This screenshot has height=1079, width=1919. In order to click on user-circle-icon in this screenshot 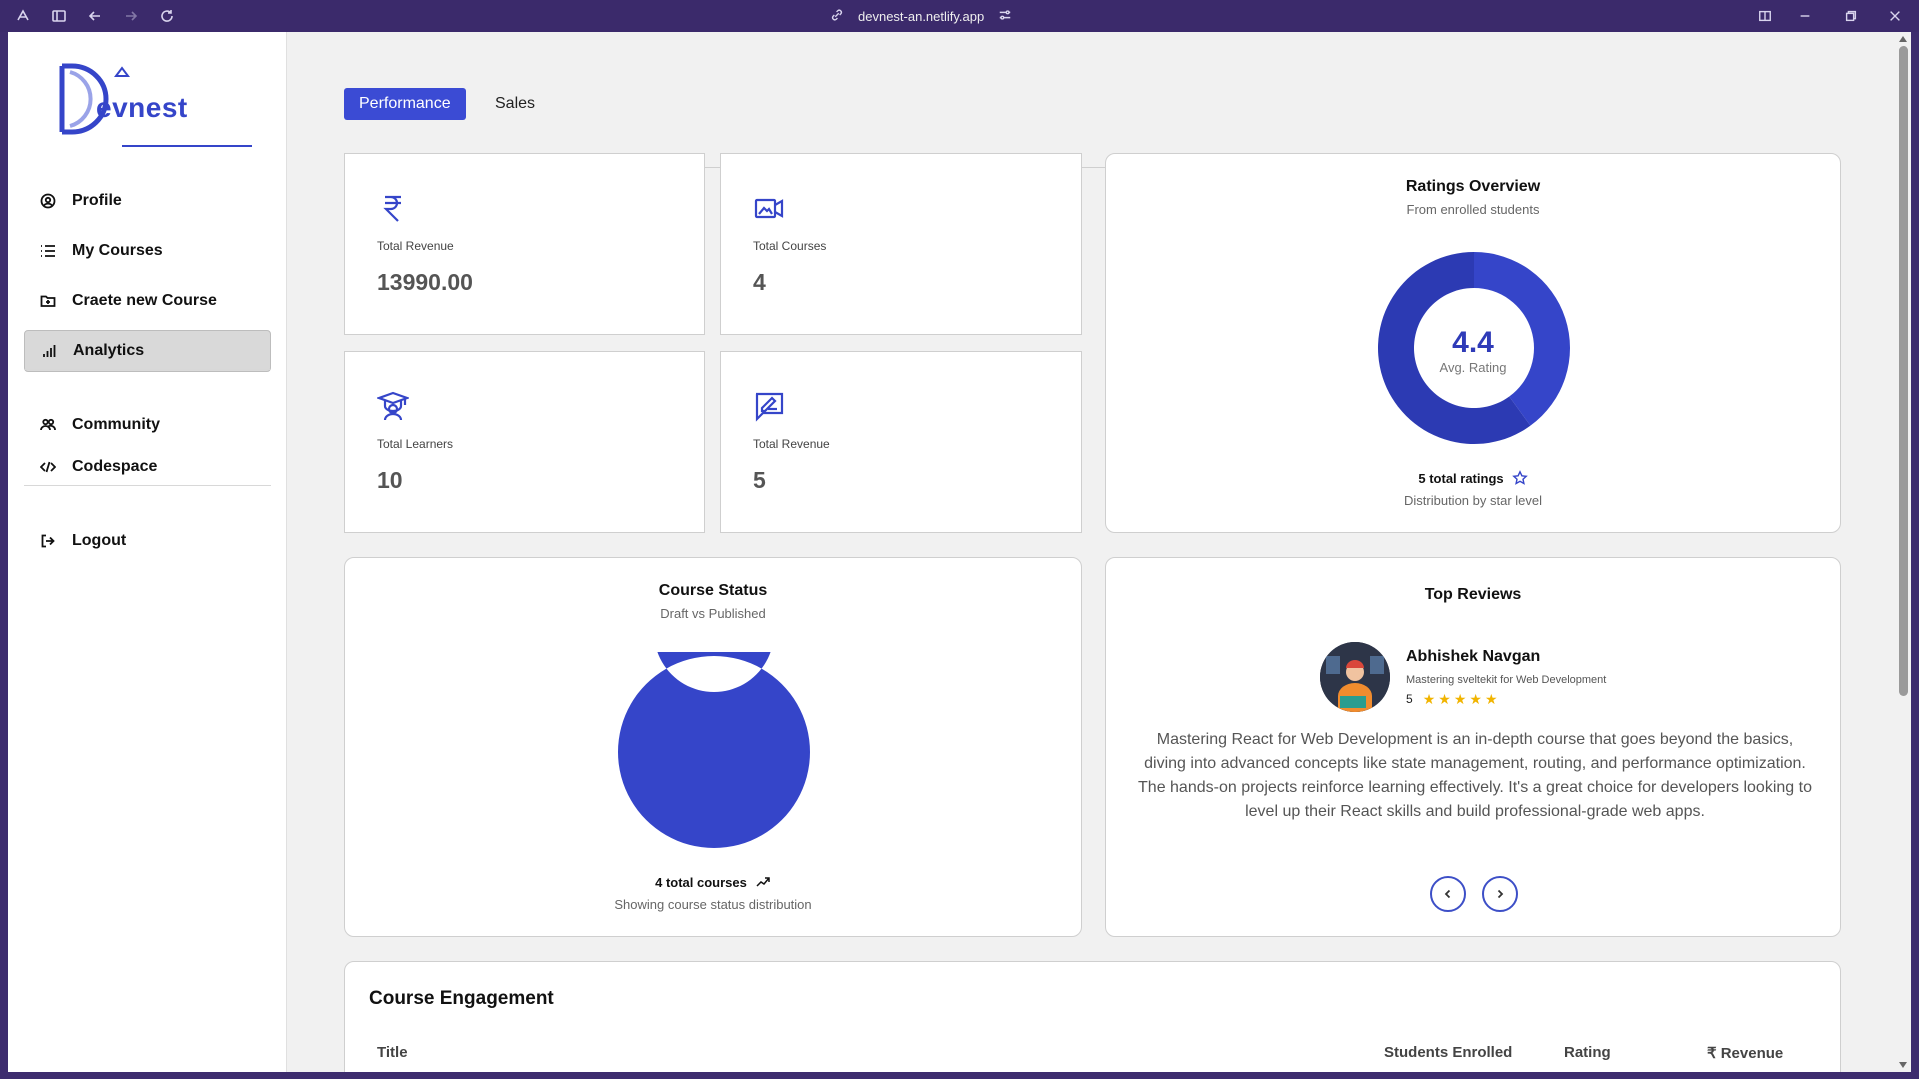, I will do `click(48, 201)`.